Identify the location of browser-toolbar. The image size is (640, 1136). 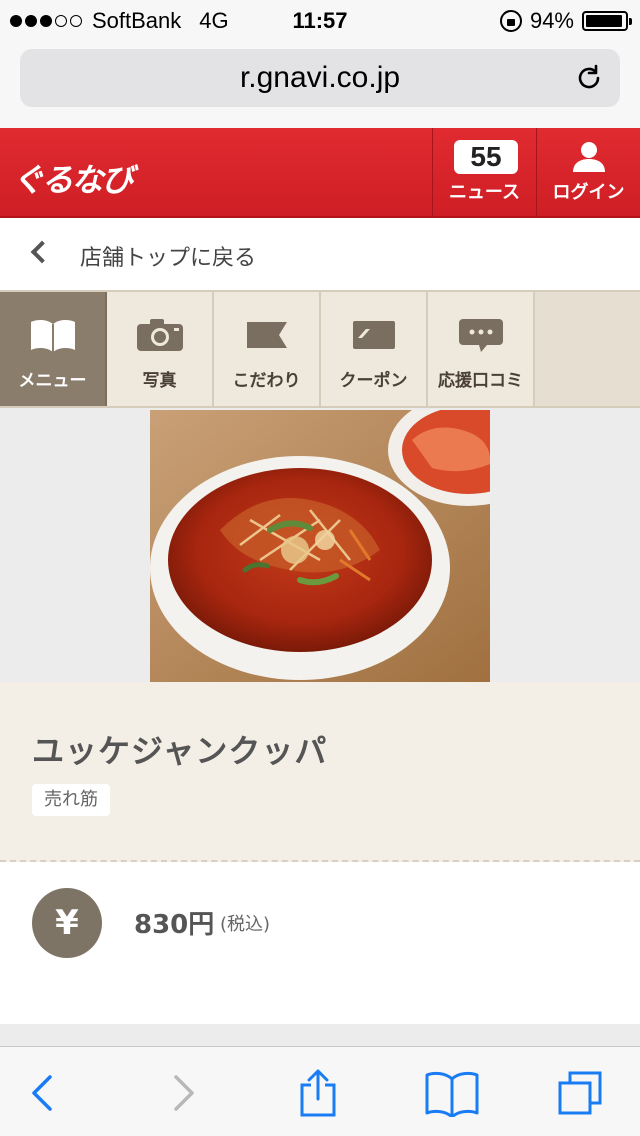
(320, 1091).